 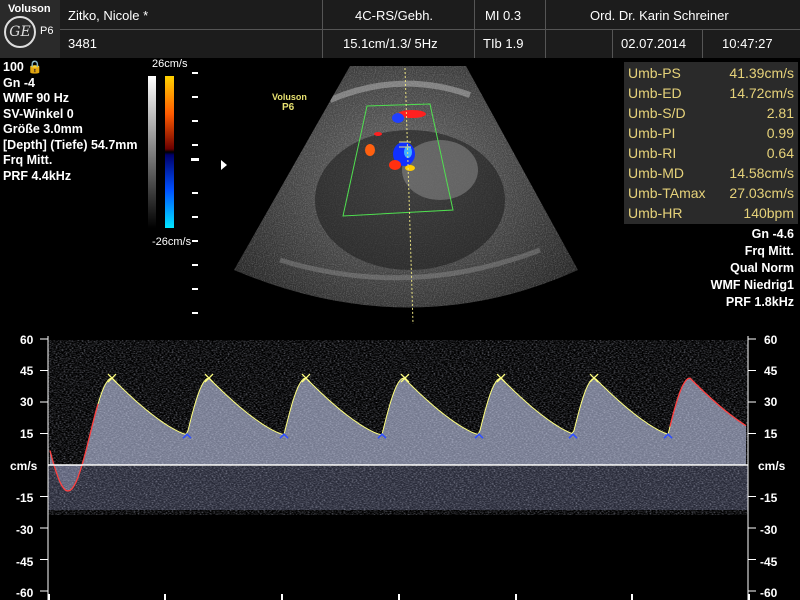 What do you see at coordinates (195, 193) in the screenshot?
I see `depth-ticks` at bounding box center [195, 193].